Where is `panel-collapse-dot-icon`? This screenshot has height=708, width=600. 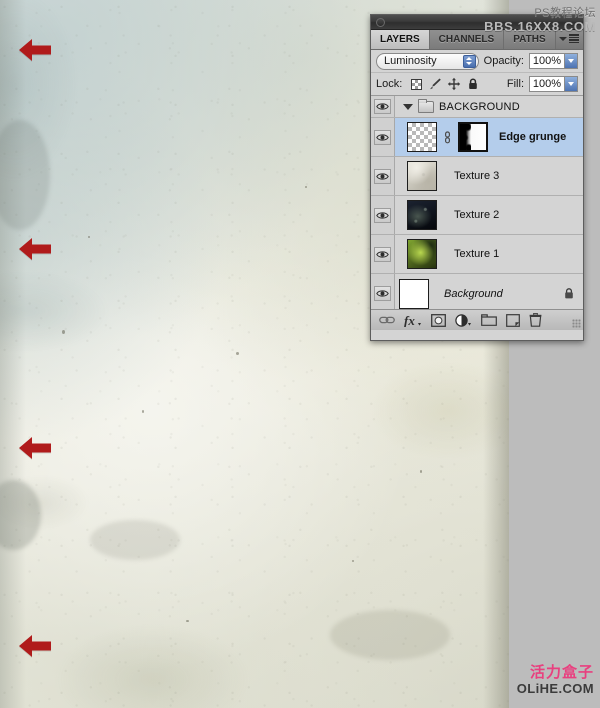 panel-collapse-dot-icon is located at coordinates (380, 22).